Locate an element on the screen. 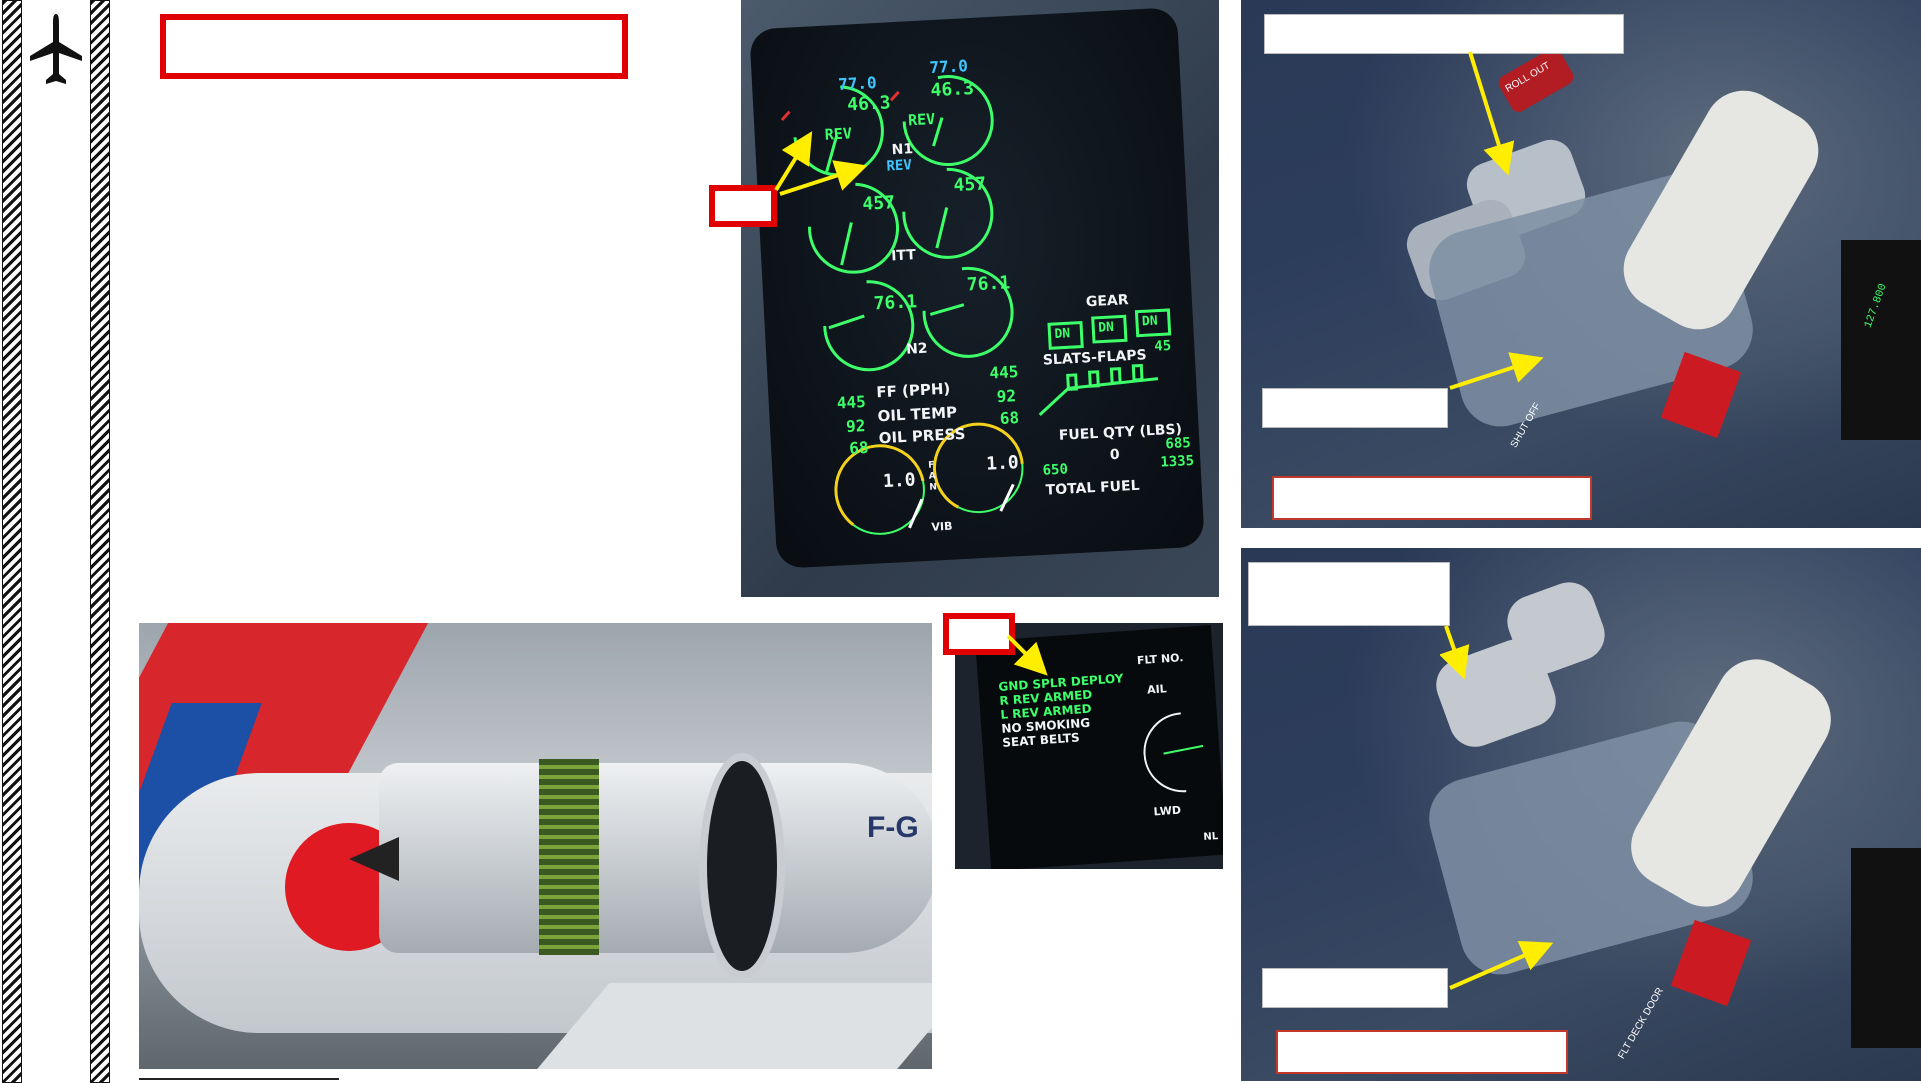 This screenshot has width=1921, height=1083. ff-left: 445 is located at coordinates (851, 402).